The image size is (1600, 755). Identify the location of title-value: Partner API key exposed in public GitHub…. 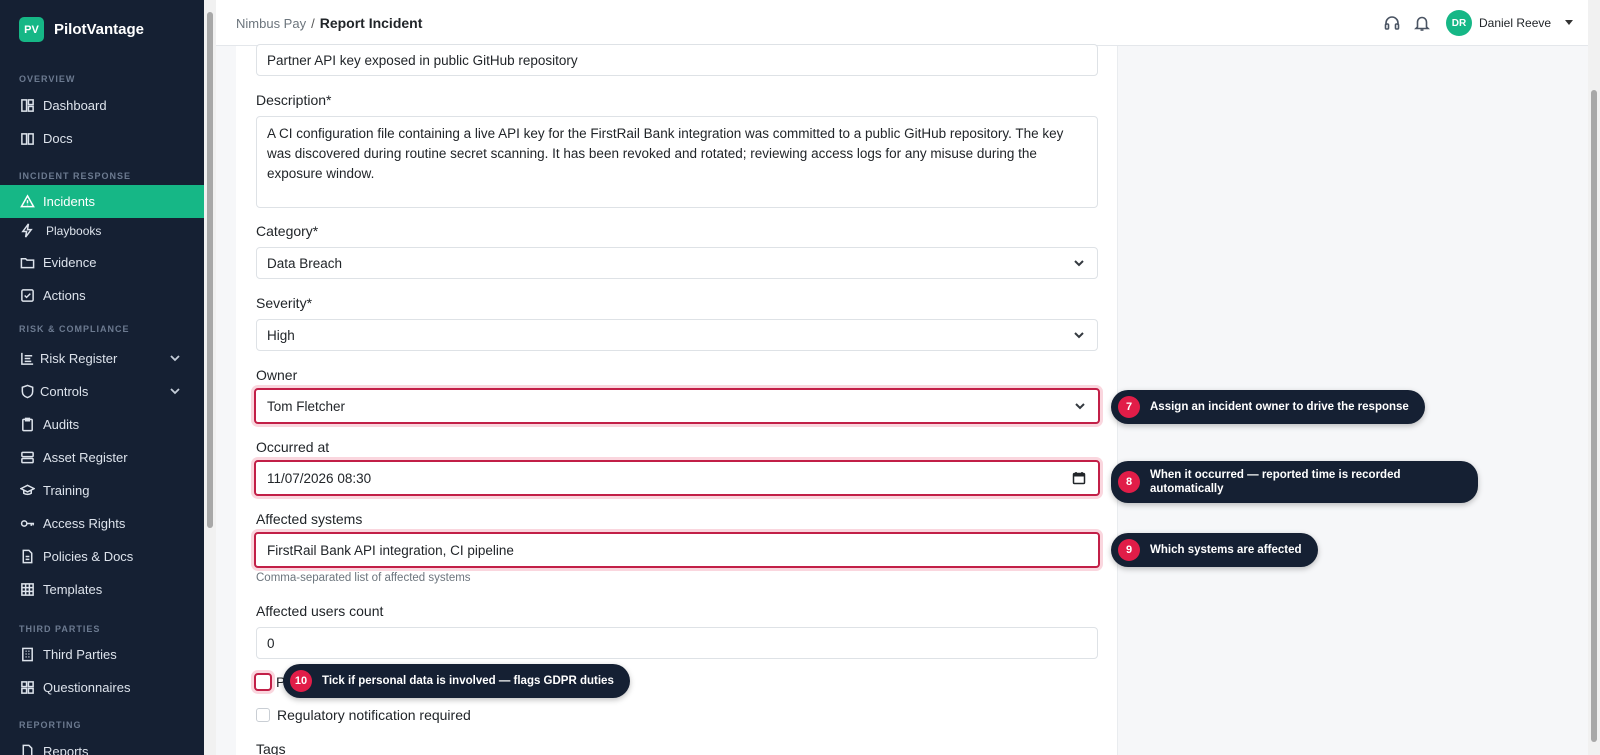
(422, 60).